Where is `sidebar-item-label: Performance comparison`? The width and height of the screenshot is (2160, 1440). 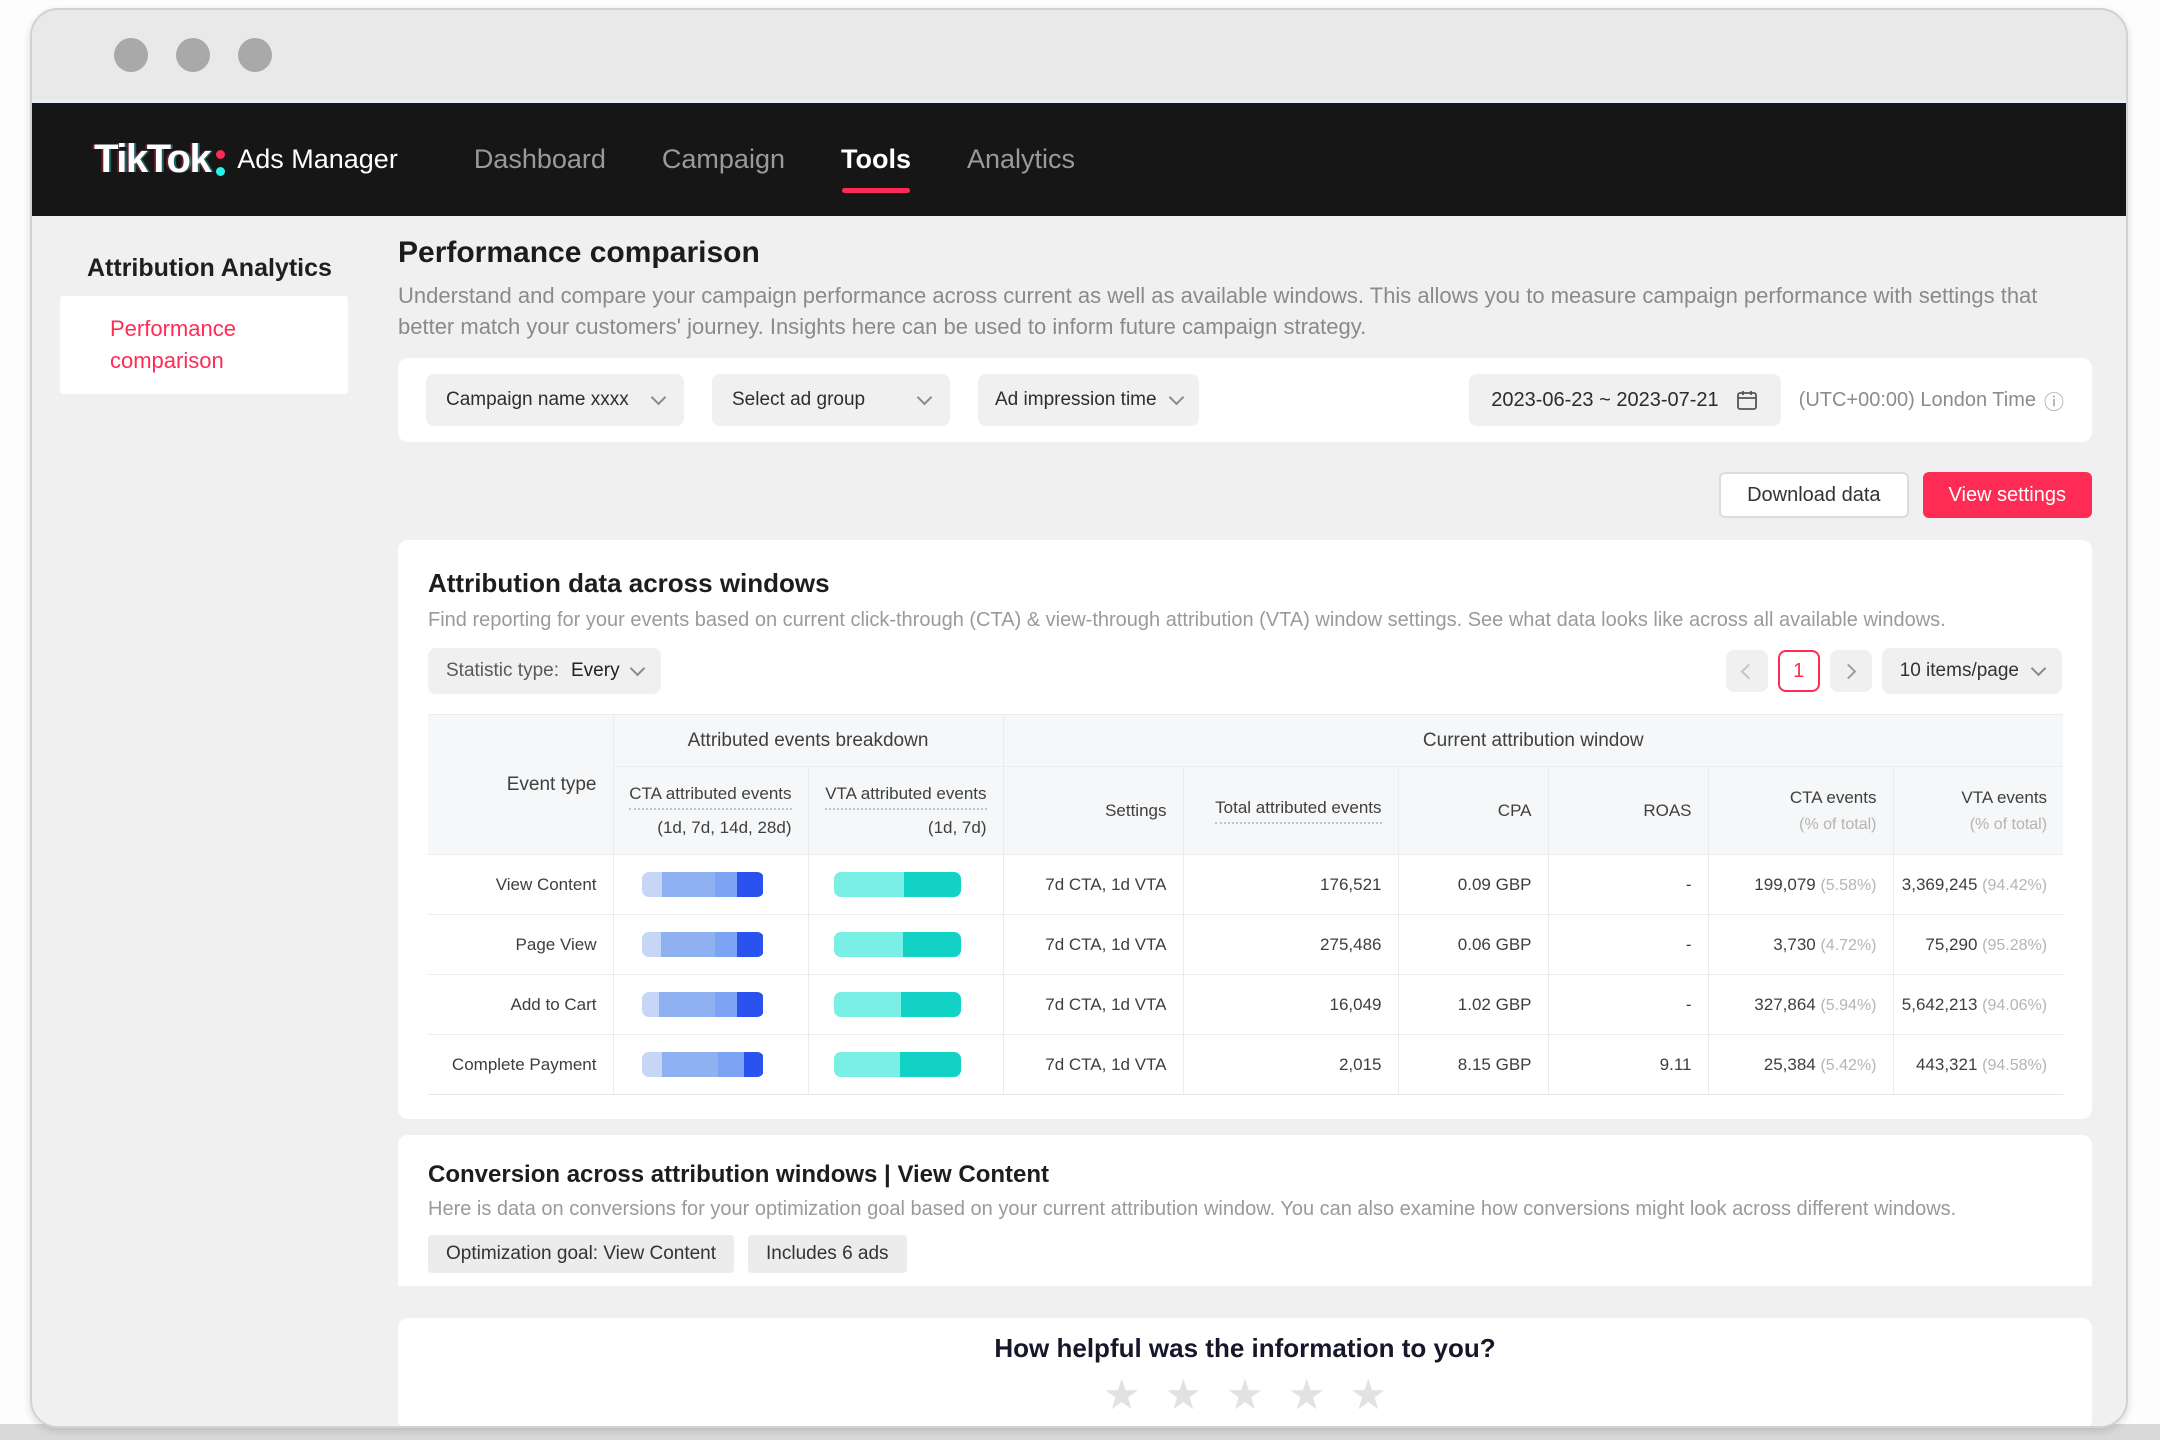 sidebar-item-label: Performance comparison is located at coordinates (205, 345).